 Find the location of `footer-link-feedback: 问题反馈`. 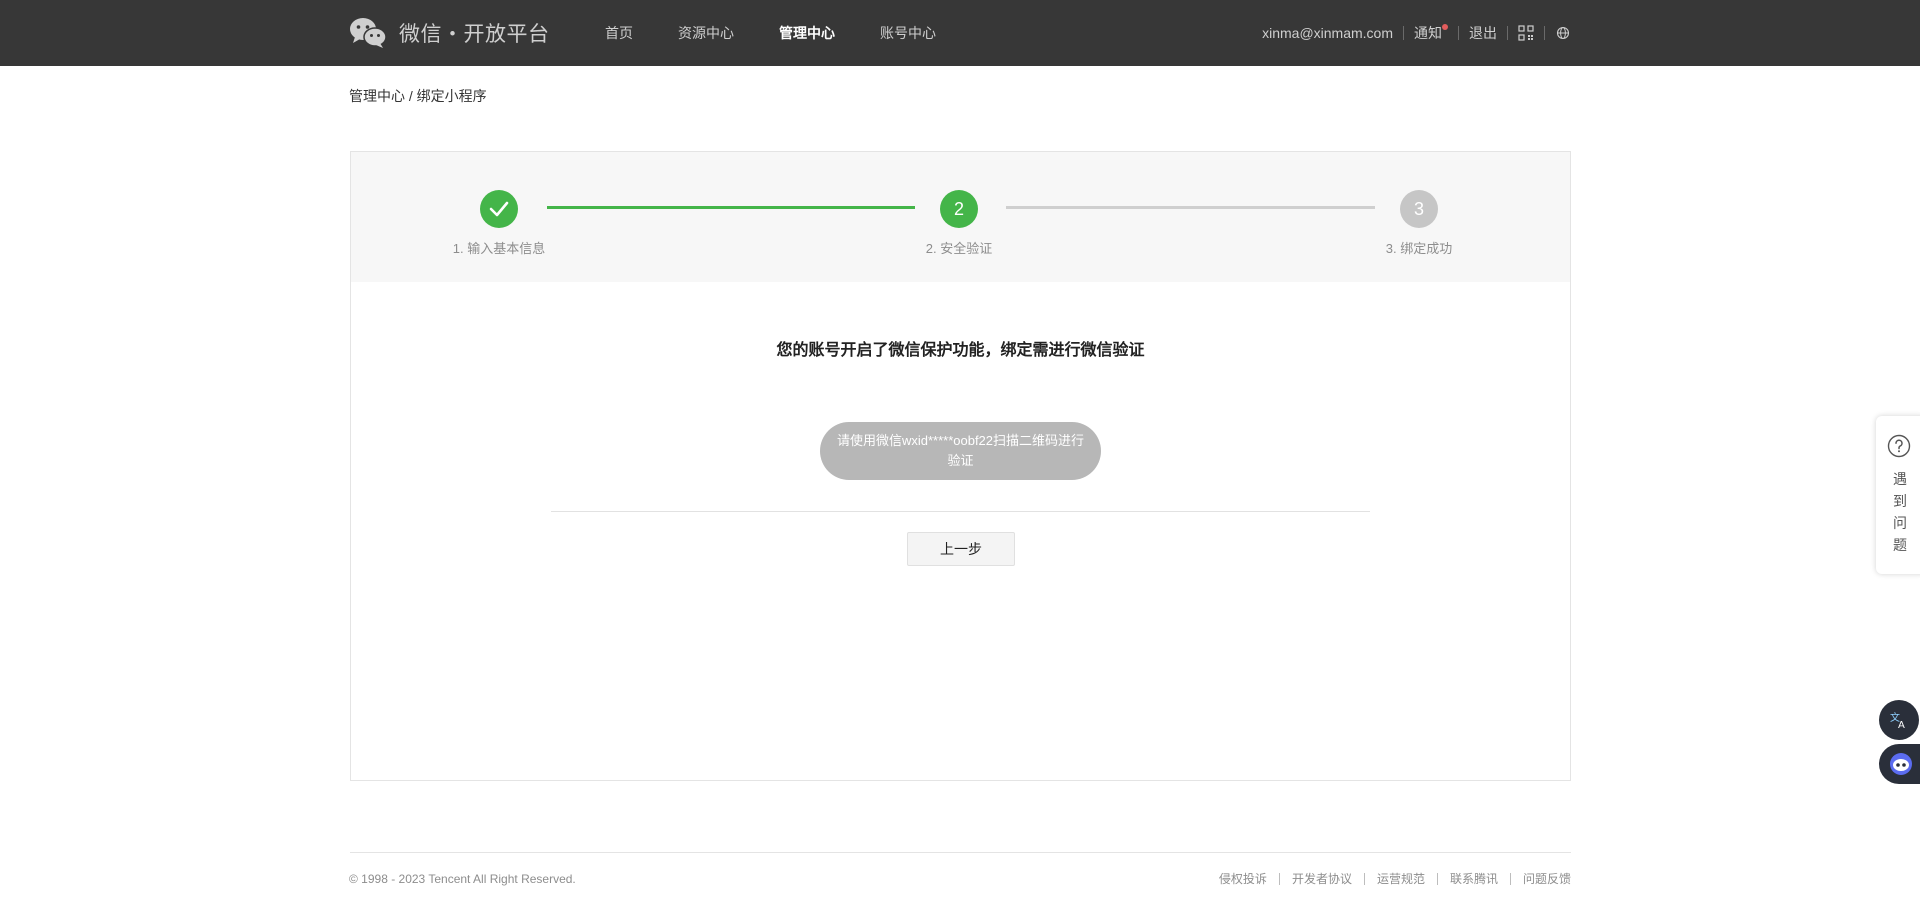

footer-link-feedback: 问题反馈 is located at coordinates (1547, 878).